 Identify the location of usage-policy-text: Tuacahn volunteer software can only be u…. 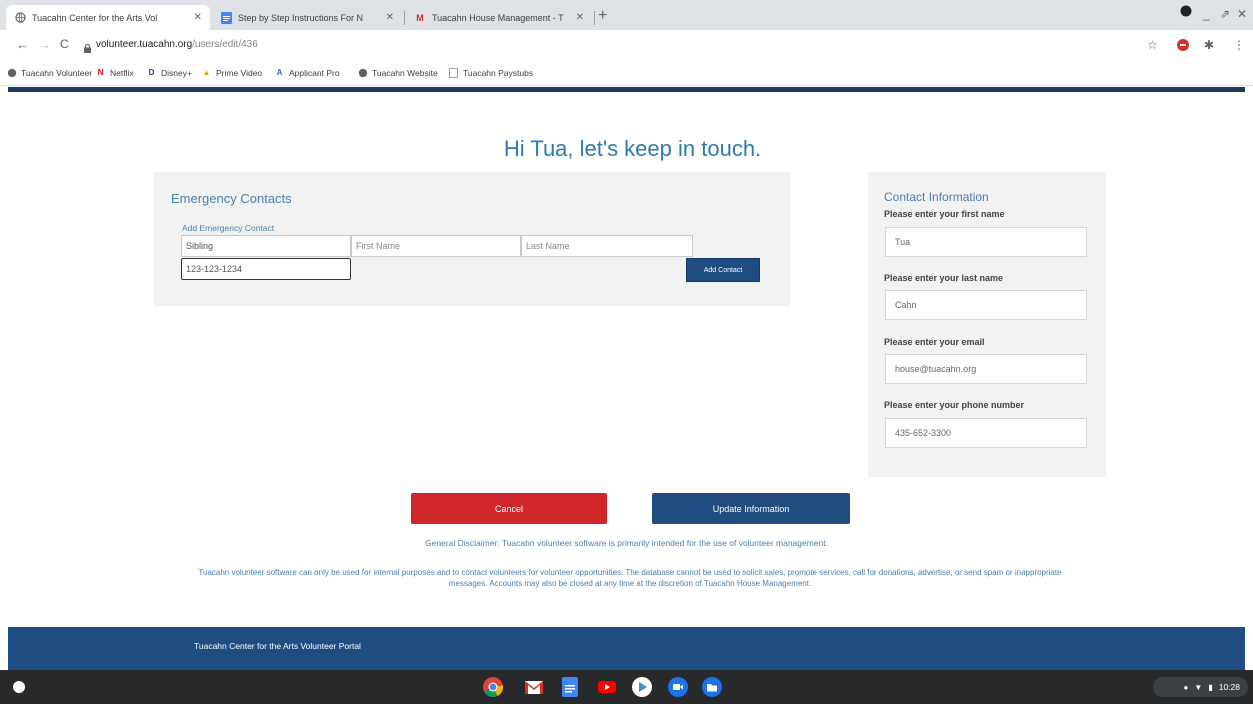
(630, 578).